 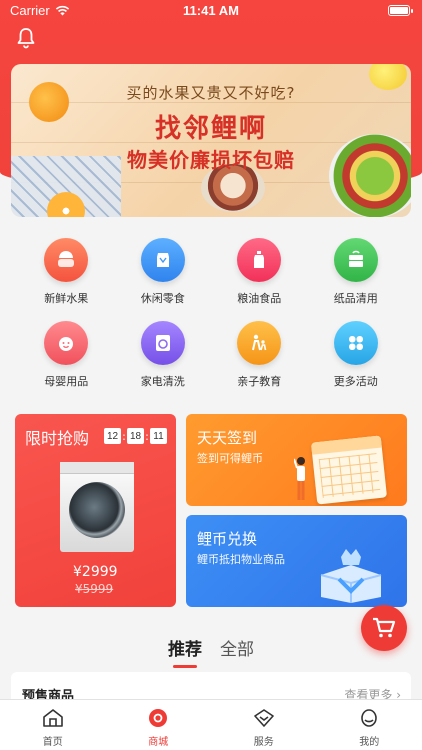 I want to click on tabbar-label: 服务, so click(x=263, y=742).